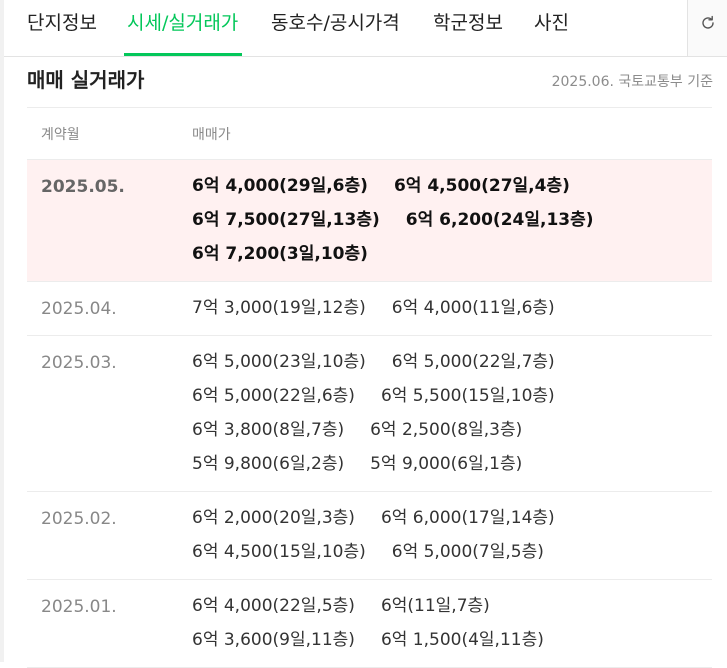 The height and width of the screenshot is (668, 727). What do you see at coordinates (273, 606) in the screenshot?
I see `price-entry: 6억 4,000(22일,5층)` at bounding box center [273, 606].